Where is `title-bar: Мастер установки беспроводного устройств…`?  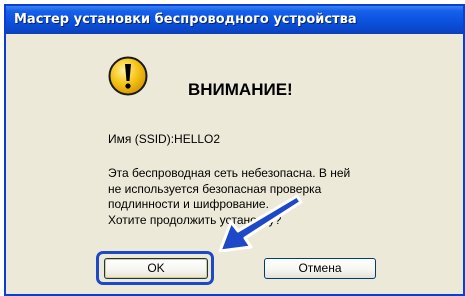
title-bar: Мастер установки беспроводного устройств… is located at coordinates (234, 20).